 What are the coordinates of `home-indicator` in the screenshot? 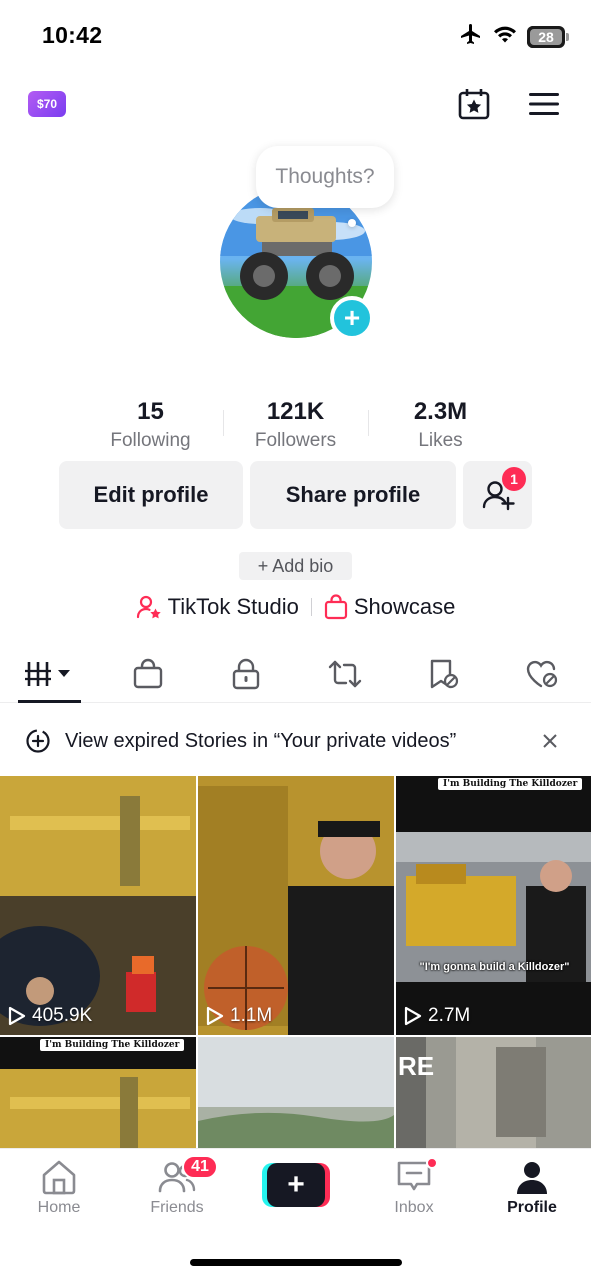 It's located at (296, 1262).